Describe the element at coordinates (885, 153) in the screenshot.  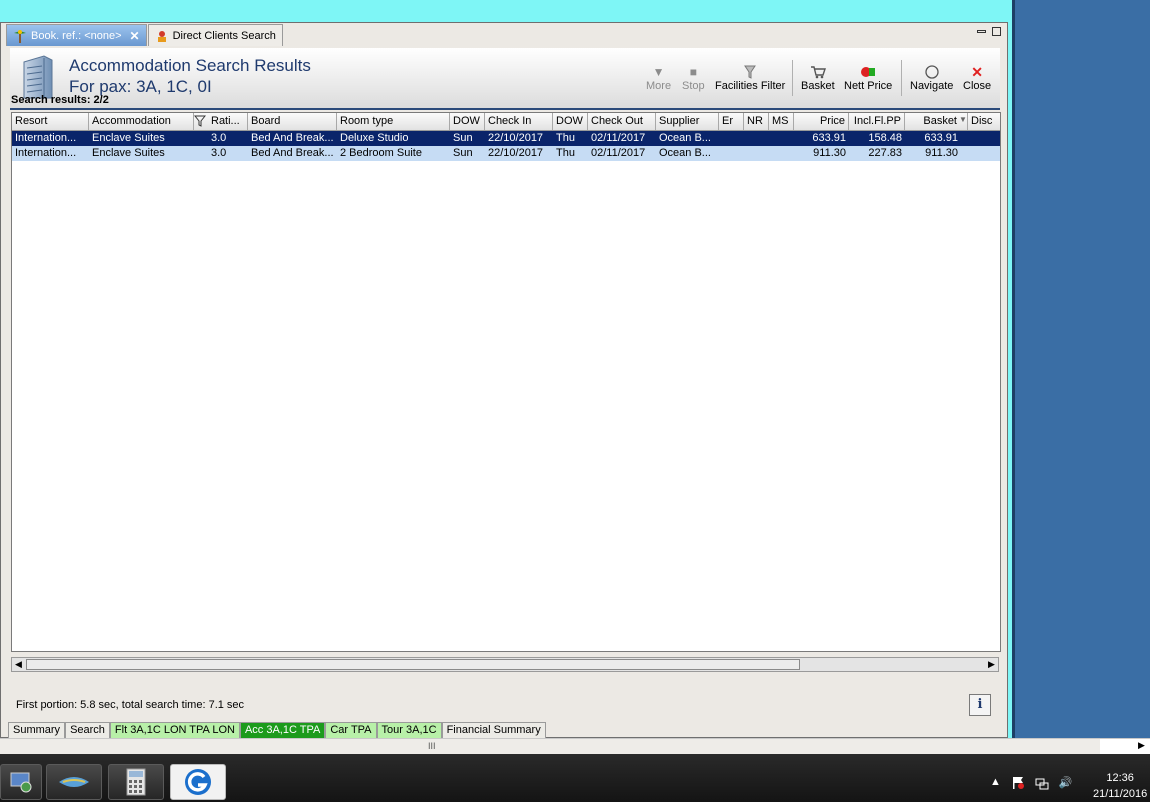
I see `table-cell: 227.83` at that location.